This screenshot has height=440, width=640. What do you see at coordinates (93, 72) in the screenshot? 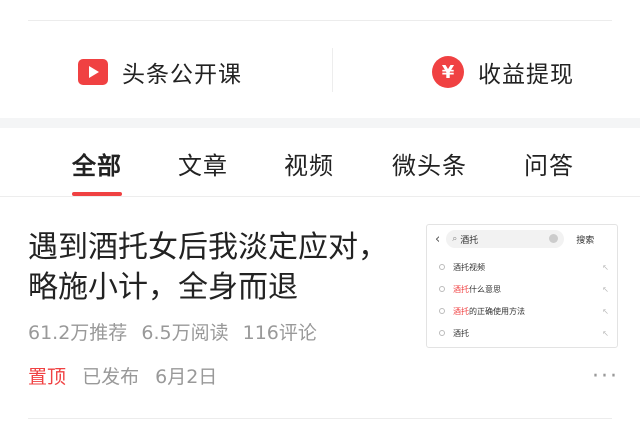
I see `play-video-icon` at bounding box center [93, 72].